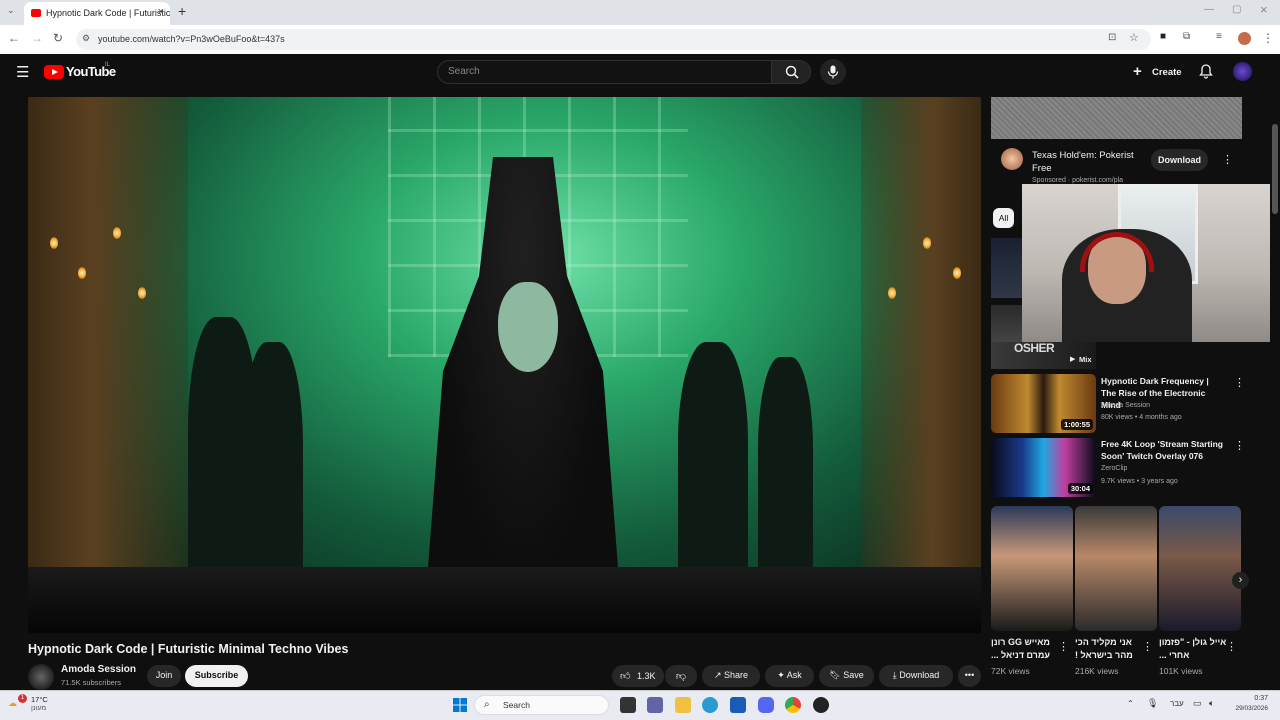 The width and height of the screenshot is (1280, 720). What do you see at coordinates (216, 676) in the screenshot?
I see `subscribe-button: Subscribe` at bounding box center [216, 676].